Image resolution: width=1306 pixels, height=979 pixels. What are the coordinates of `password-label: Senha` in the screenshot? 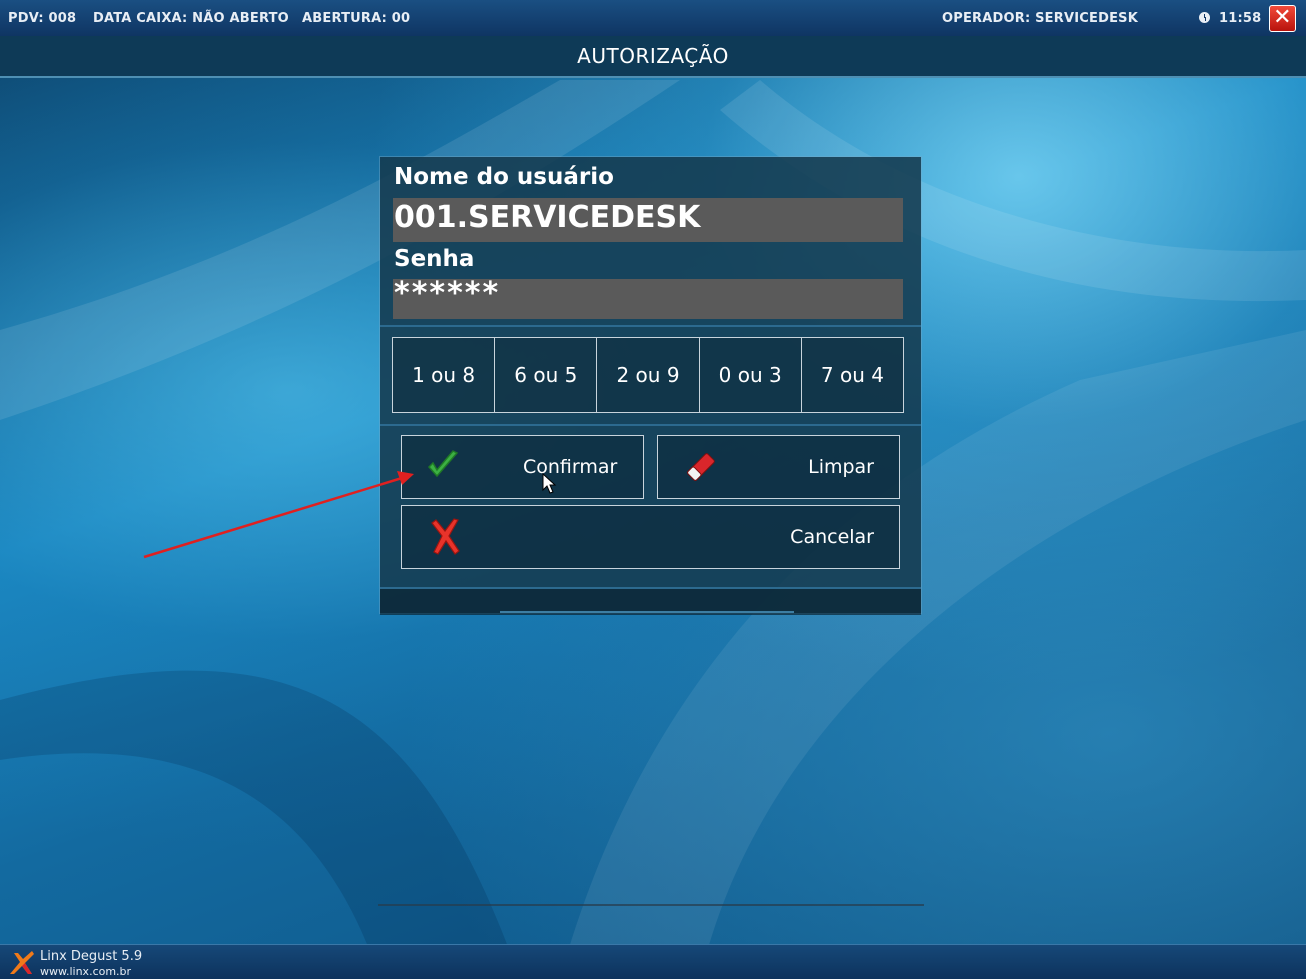 It's located at (434, 259).